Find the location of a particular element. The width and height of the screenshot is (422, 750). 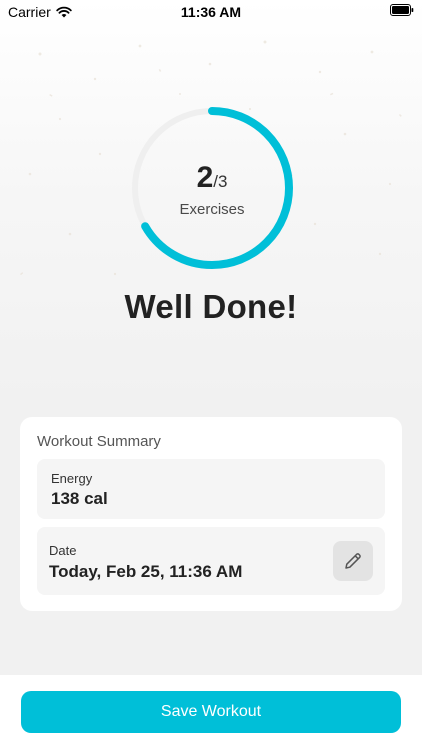

progress-center: 2/3 Exercises is located at coordinates (212, 189).